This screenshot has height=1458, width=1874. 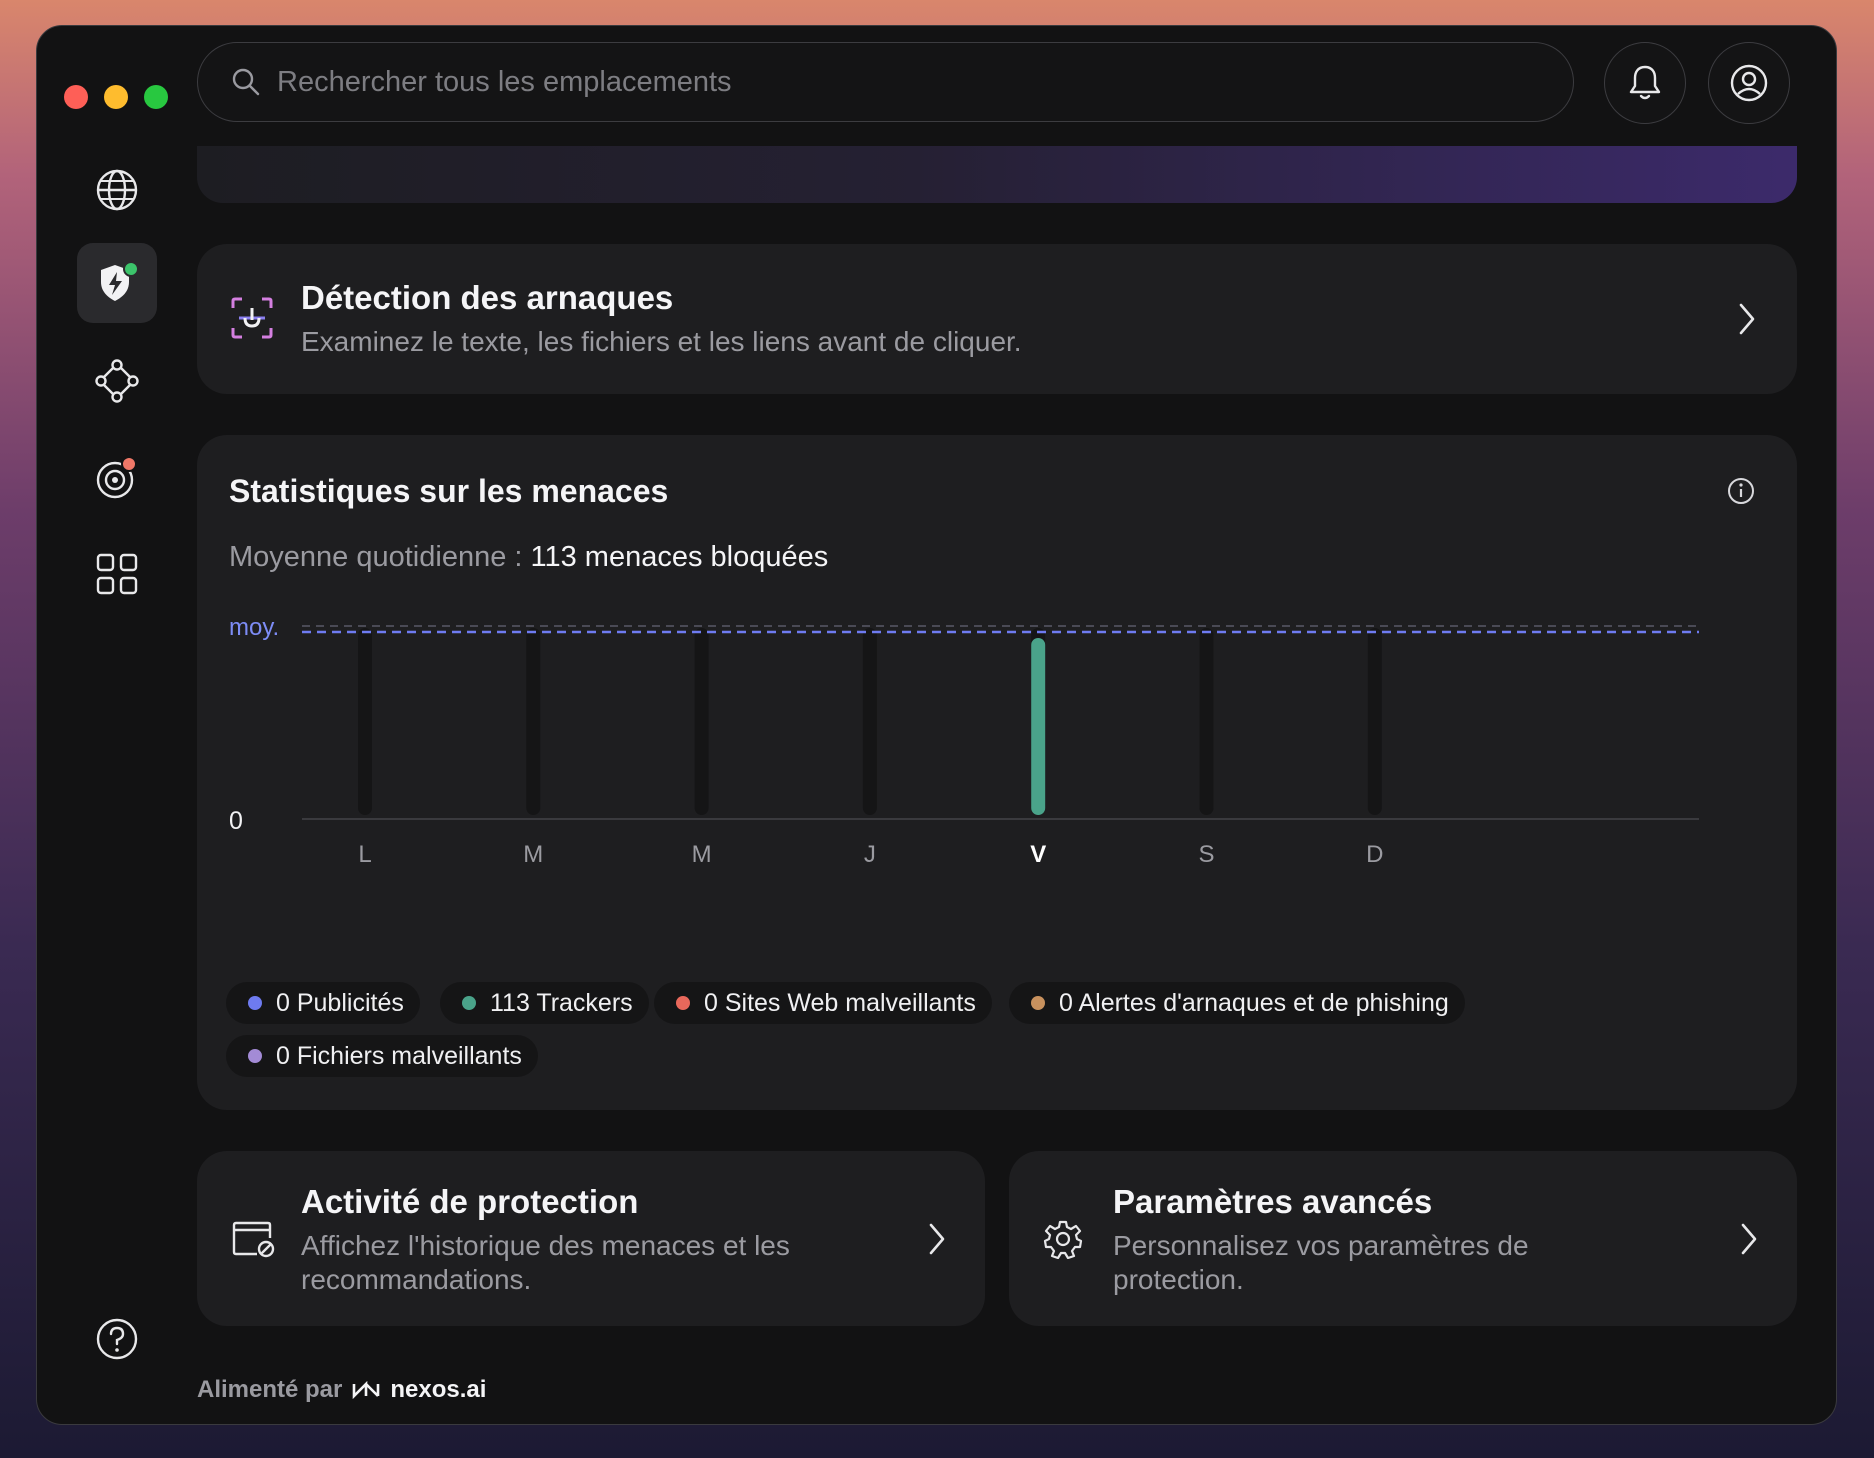 I want to click on advanced-subtitle-line2: protection., so click(x=1178, y=1279).